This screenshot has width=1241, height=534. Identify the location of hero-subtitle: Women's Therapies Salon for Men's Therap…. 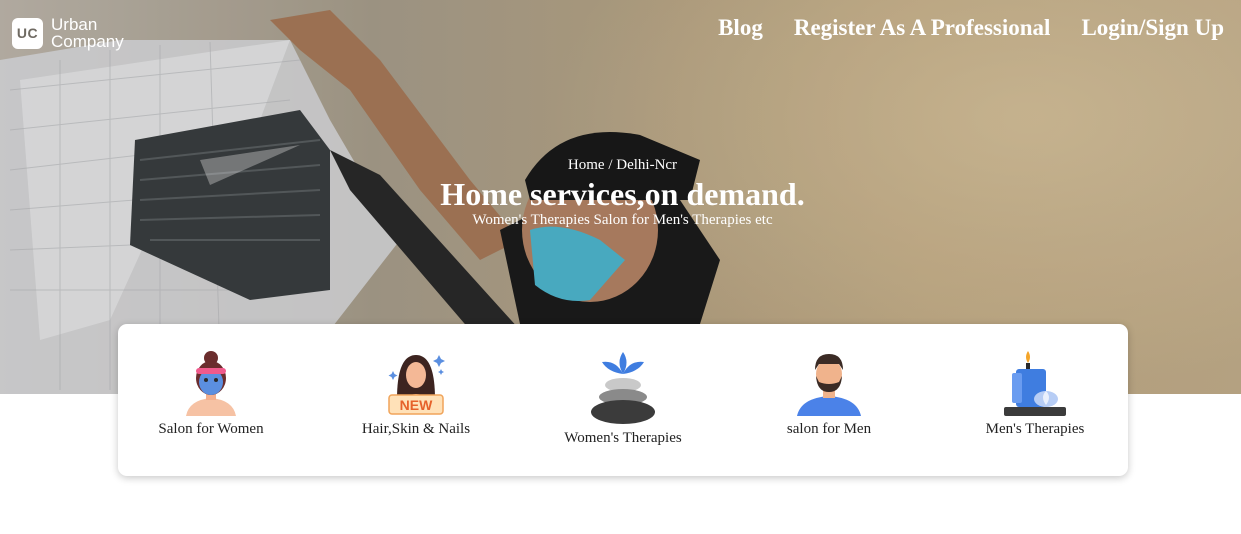
(622, 220).